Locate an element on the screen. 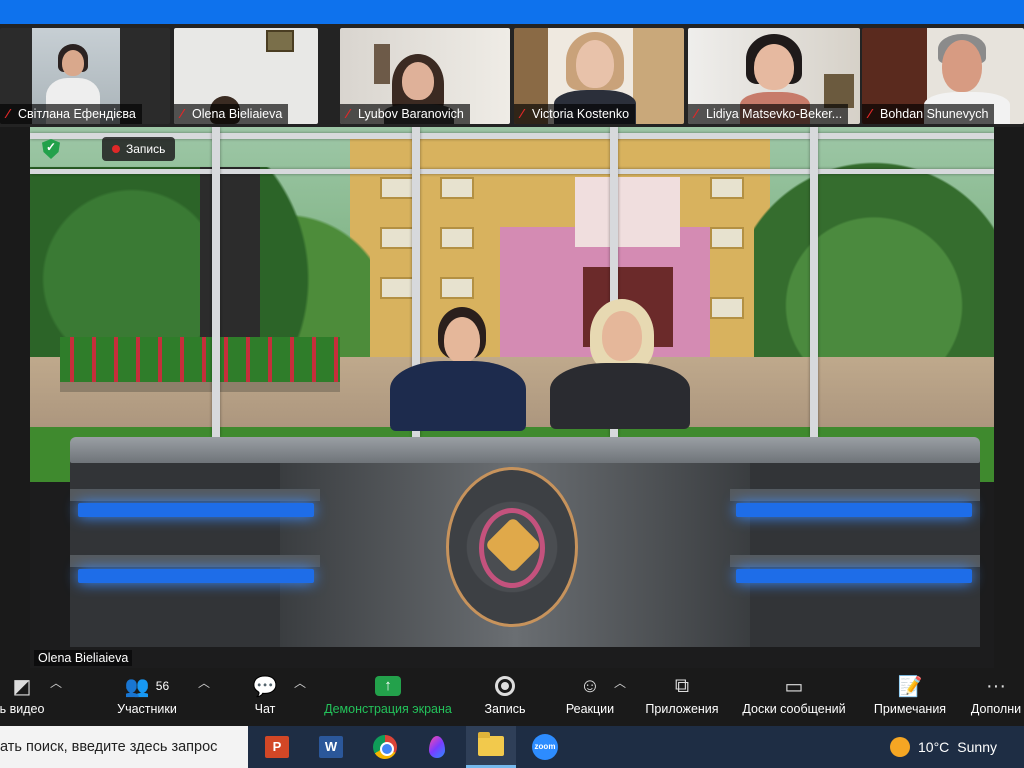  participants-icon: 👥 56 is located at coordinates (147, 686).